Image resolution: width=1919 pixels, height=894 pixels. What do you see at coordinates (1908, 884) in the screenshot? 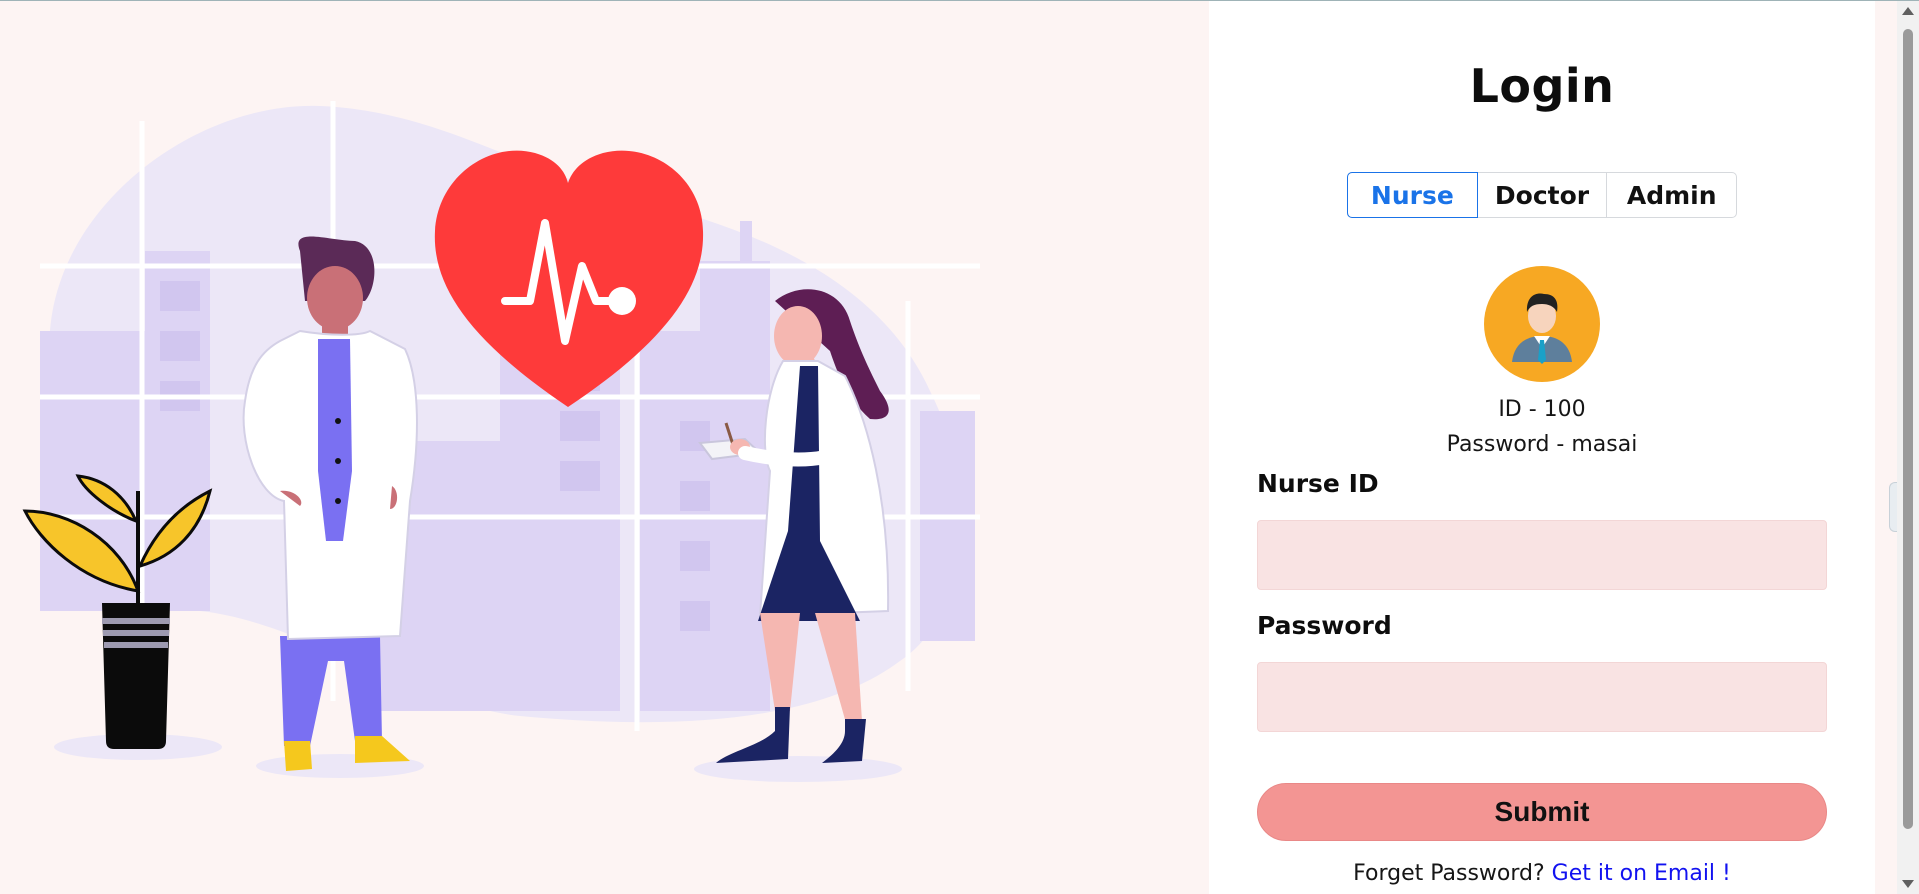
I see `scroll-down-arrow-icon` at bounding box center [1908, 884].